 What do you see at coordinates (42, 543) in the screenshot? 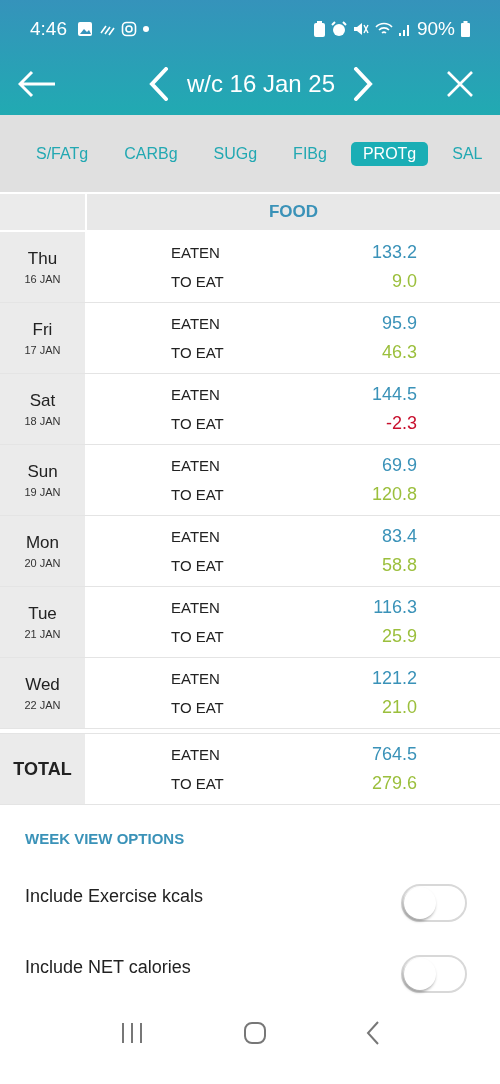
I see `day-name: Mon` at bounding box center [42, 543].